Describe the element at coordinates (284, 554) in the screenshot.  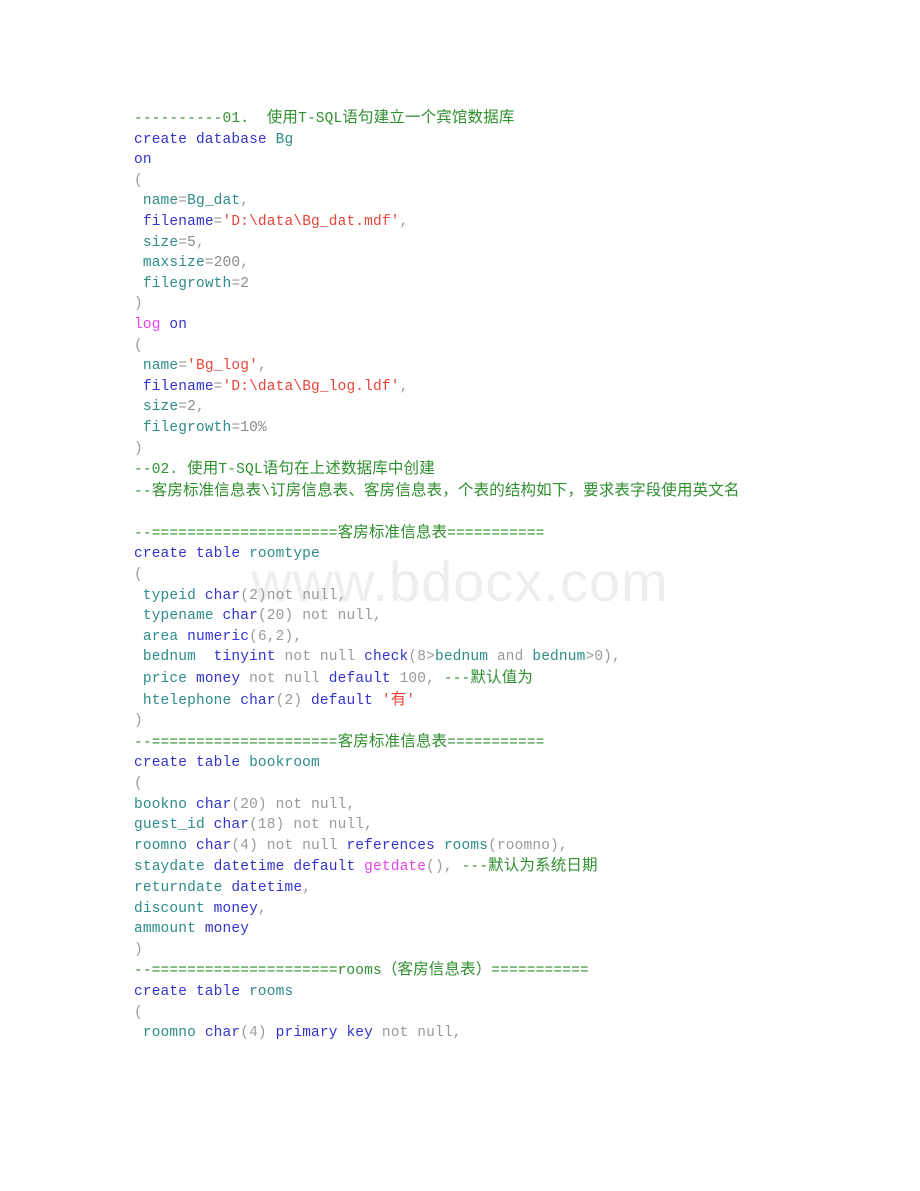
I see `code-token-id: roomtype` at that location.